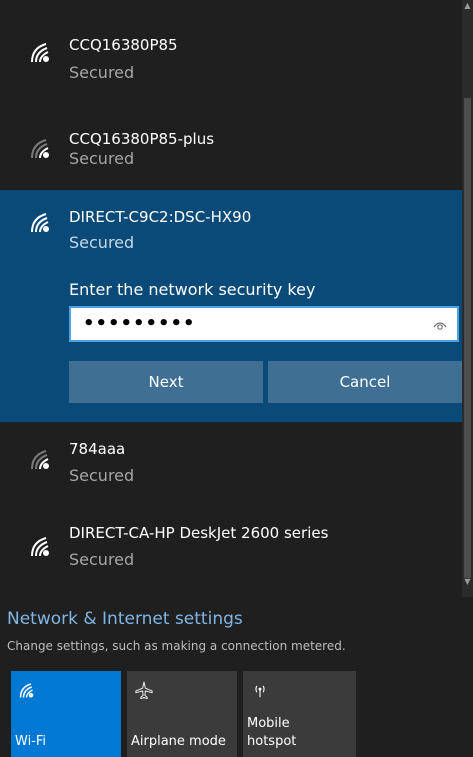 This screenshot has height=757, width=473. What do you see at coordinates (271, 733) in the screenshot?
I see `tile-label: Mobile hotspot` at bounding box center [271, 733].